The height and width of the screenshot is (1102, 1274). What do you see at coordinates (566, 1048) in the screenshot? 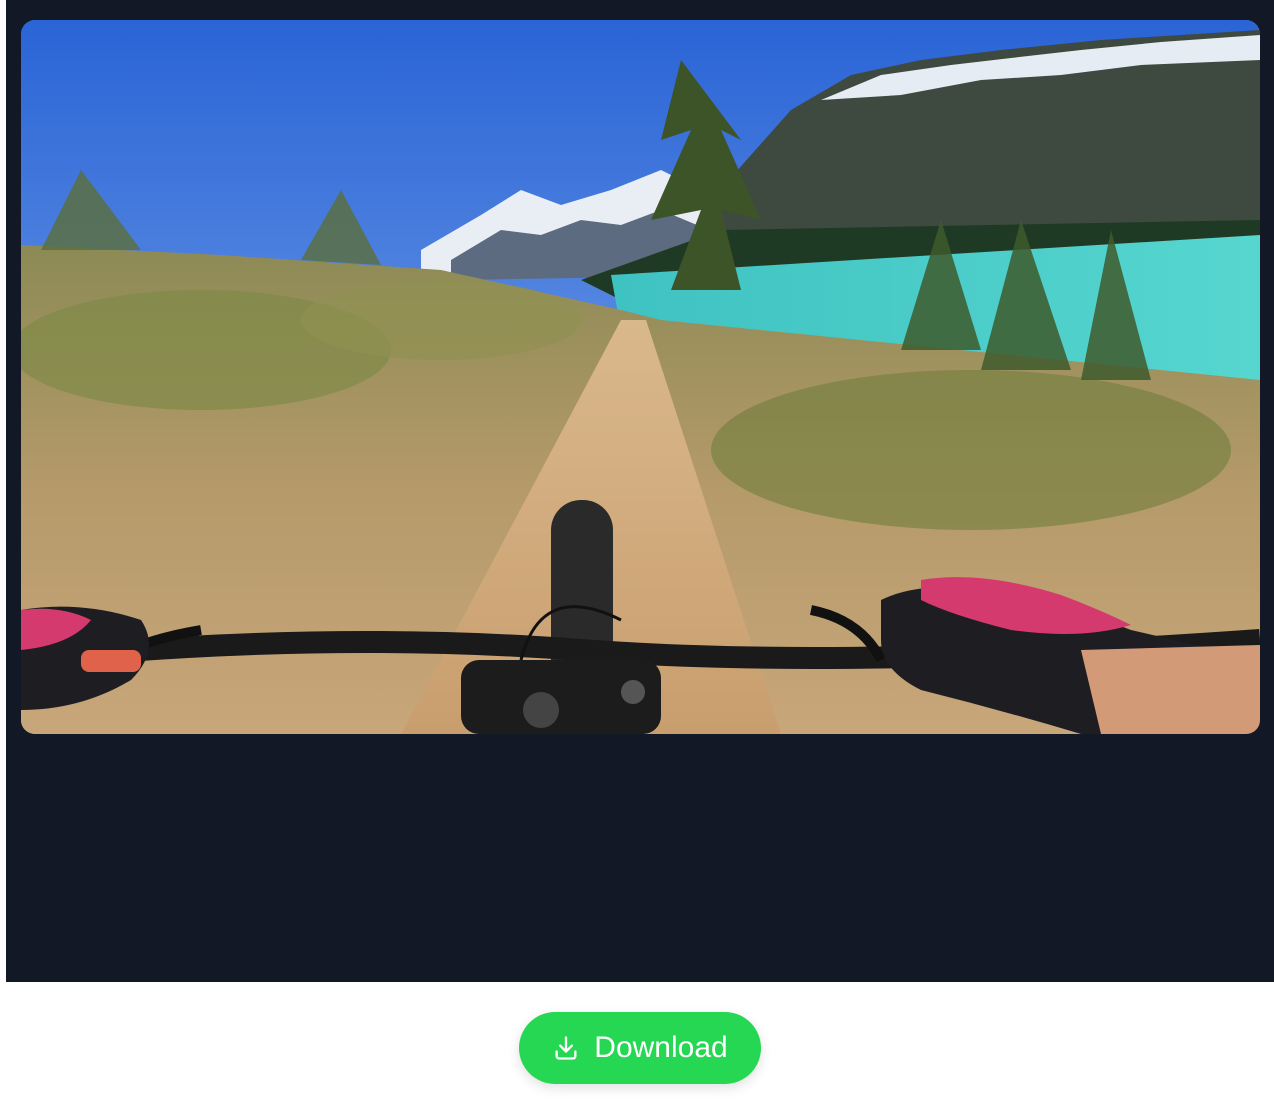
I see `download-icon` at bounding box center [566, 1048].